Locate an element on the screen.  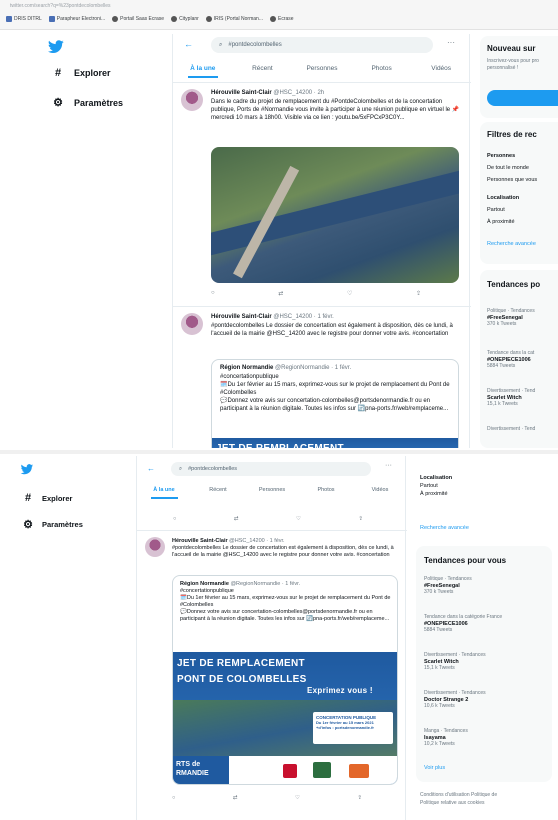
see-more-link: Voir plus is located at coordinates (434, 768).